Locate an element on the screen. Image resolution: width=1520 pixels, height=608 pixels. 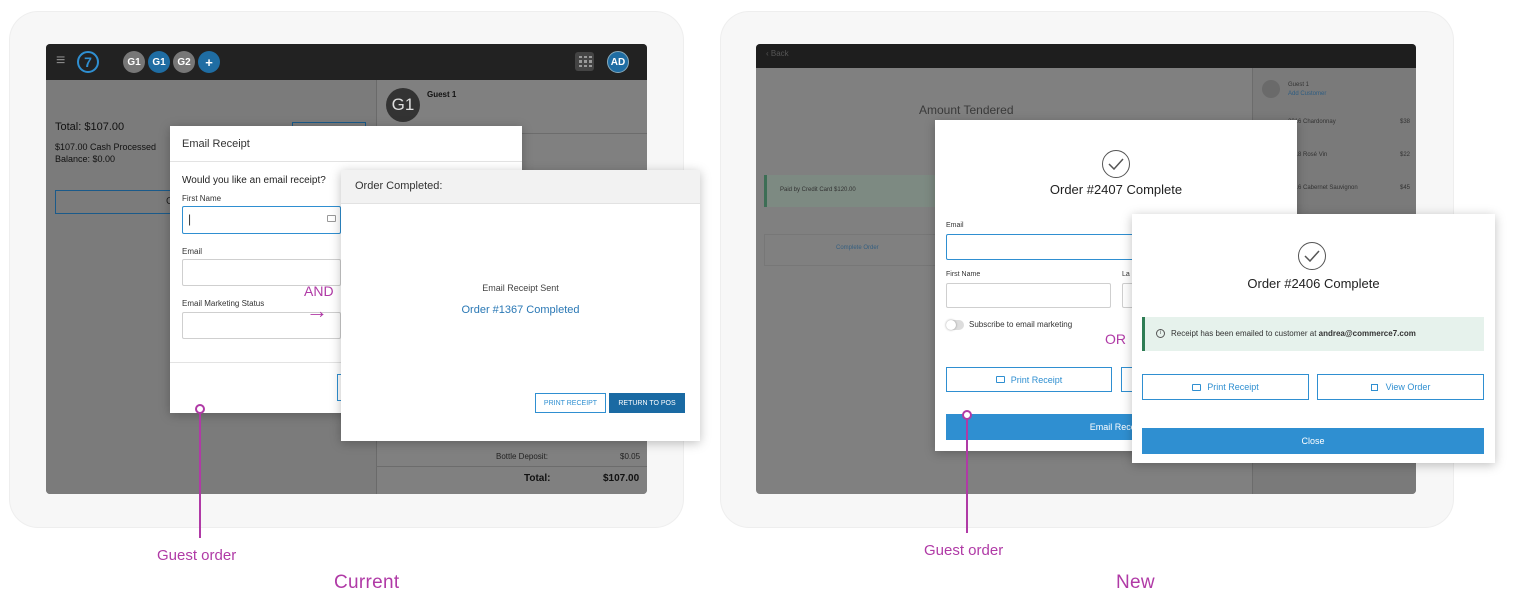
close-label: Close is located at coordinates (1313, 441).